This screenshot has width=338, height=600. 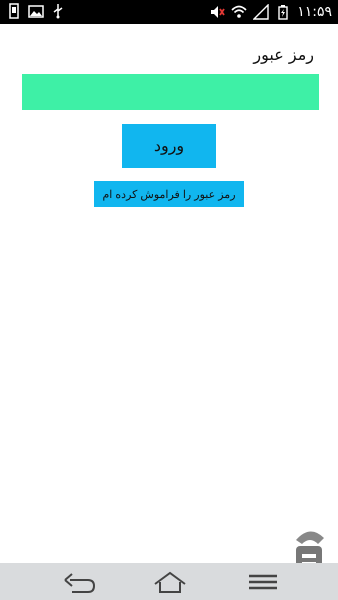 I want to click on navigation-bar, so click(x=169, y=581).